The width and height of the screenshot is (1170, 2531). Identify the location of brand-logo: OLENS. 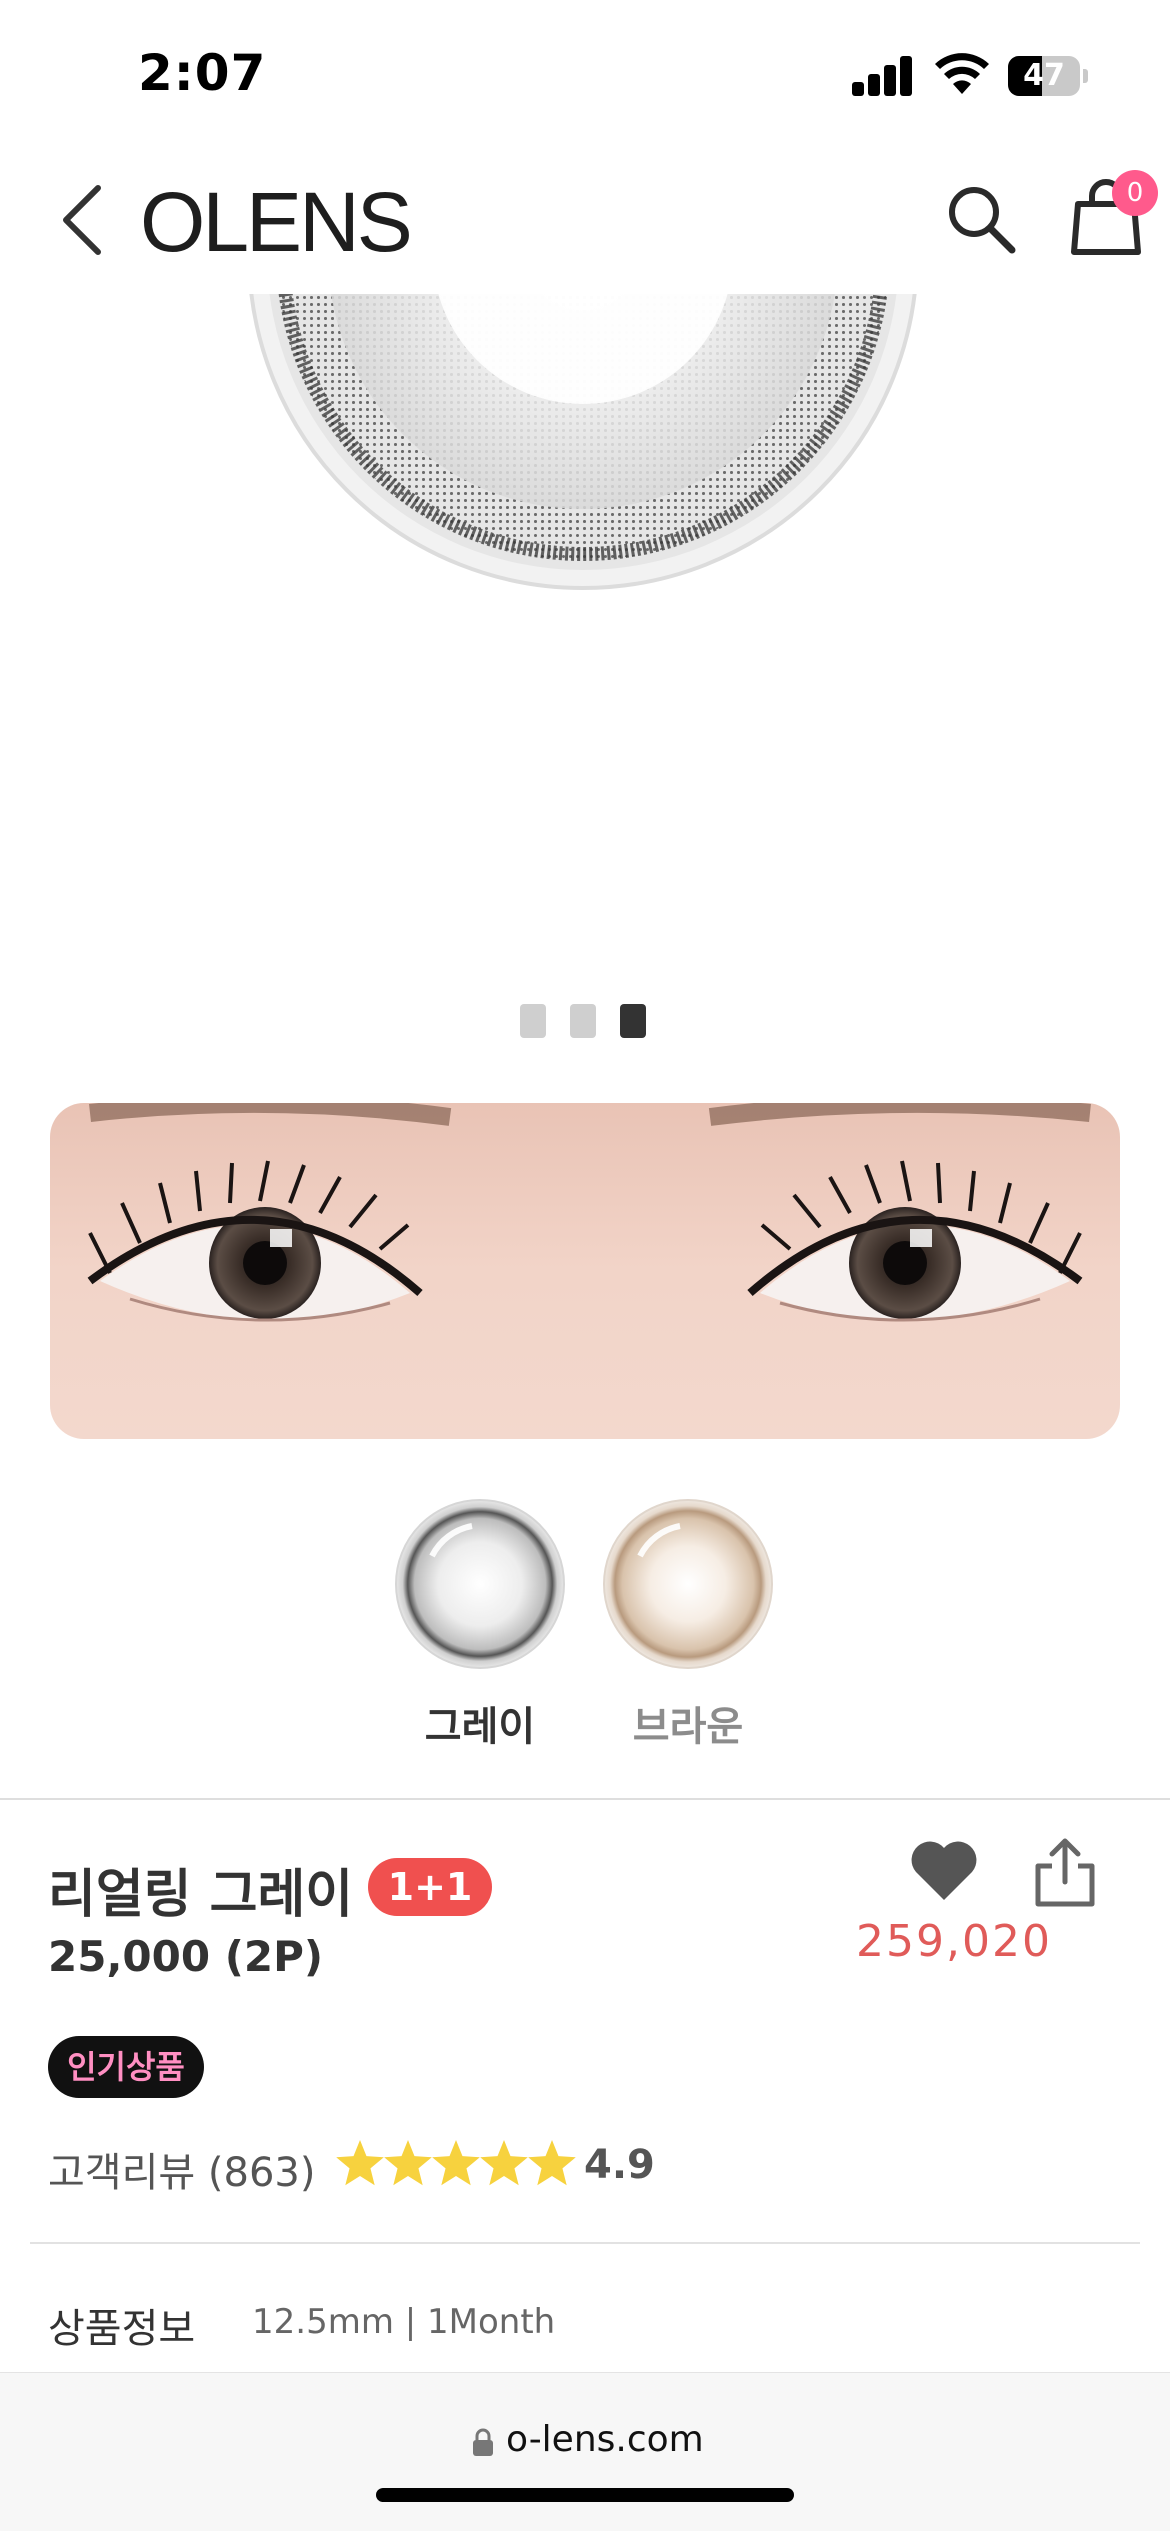
(276, 222).